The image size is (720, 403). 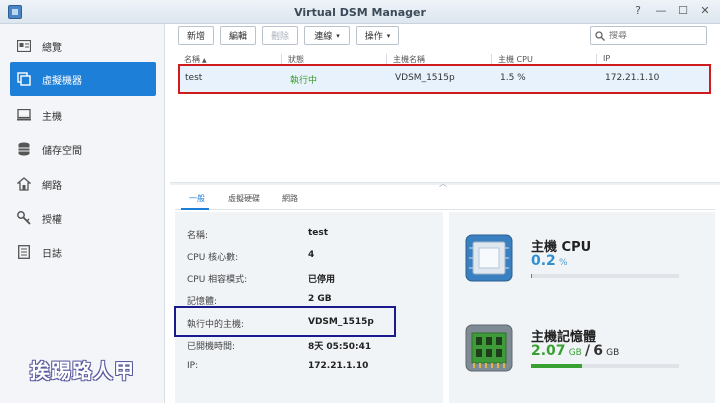 What do you see at coordinates (445, 37) in the screenshot?
I see `toolbar: 新增 編輯 刪除 連線 ▾ 操作 ▾` at bounding box center [445, 37].